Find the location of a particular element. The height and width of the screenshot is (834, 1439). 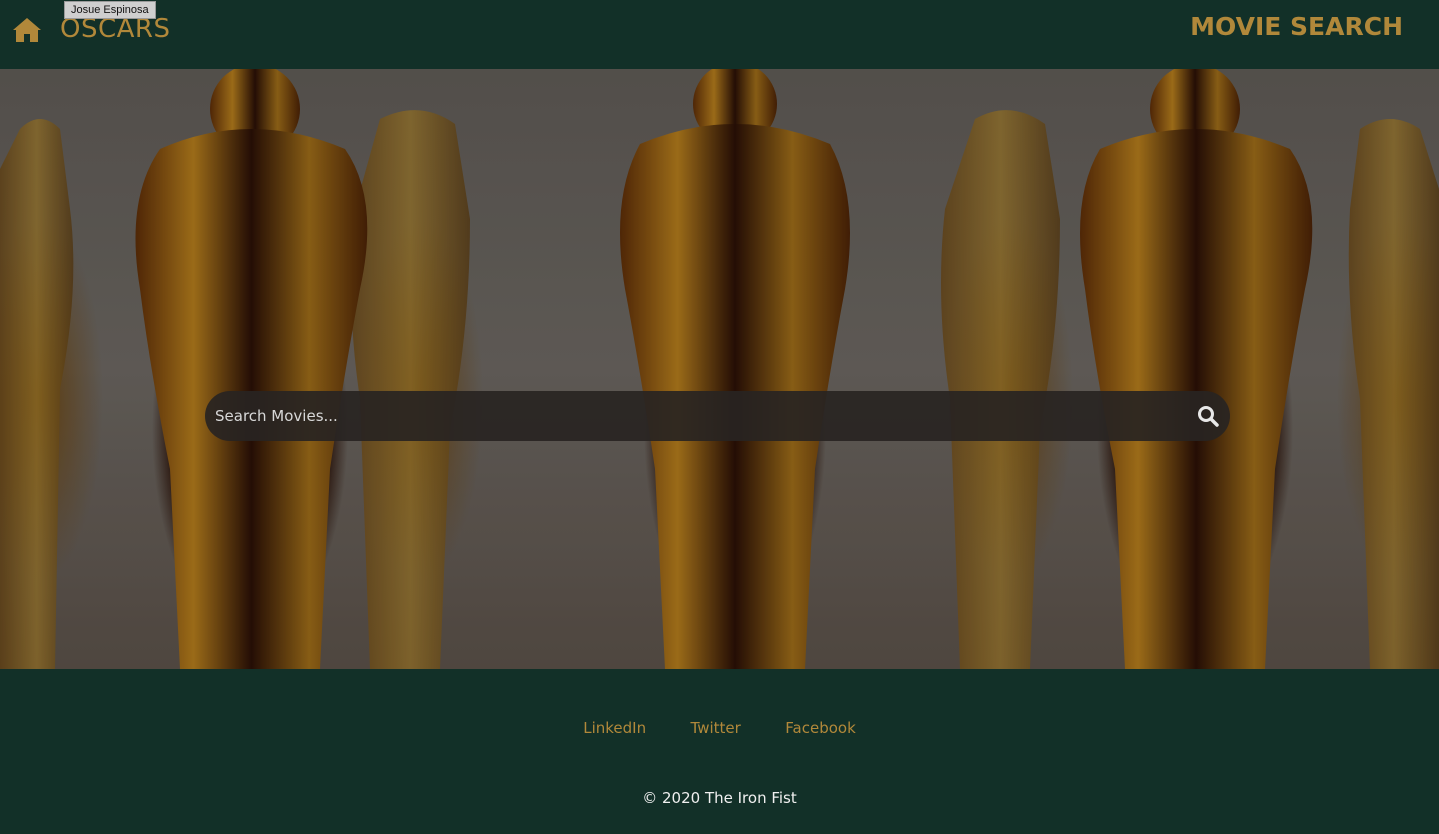

copyright-text: © 2020 The Iron Fist is located at coordinates (719, 798).